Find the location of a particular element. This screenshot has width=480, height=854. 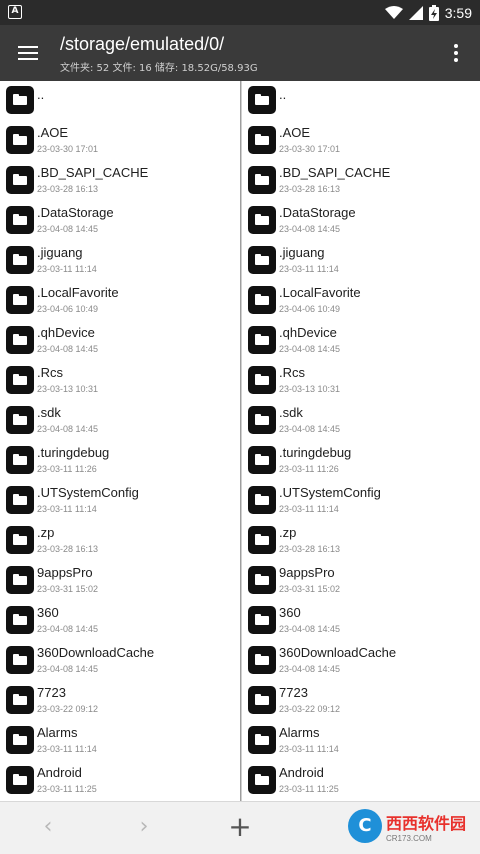

add-button: + is located at coordinates (240, 827).